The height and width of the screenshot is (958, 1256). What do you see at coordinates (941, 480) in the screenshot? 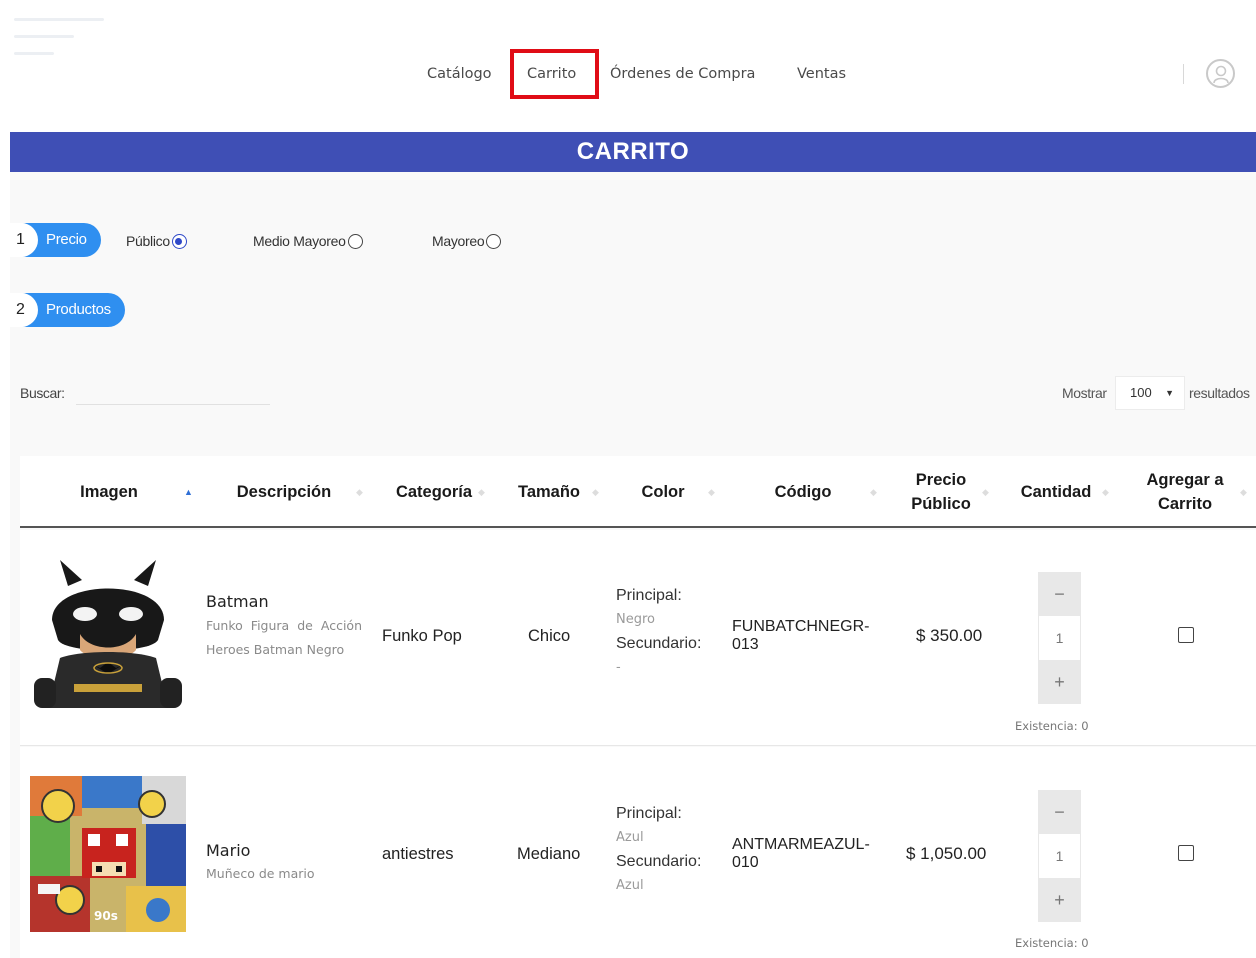
I see `header-label: Precio` at bounding box center [941, 480].